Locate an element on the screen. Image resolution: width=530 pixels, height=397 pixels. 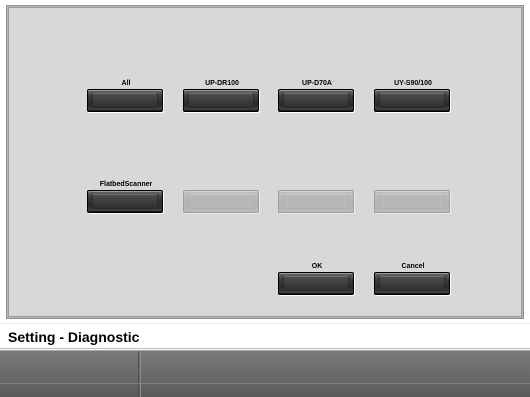
empty-slot-2-face is located at coordinates (316, 201).